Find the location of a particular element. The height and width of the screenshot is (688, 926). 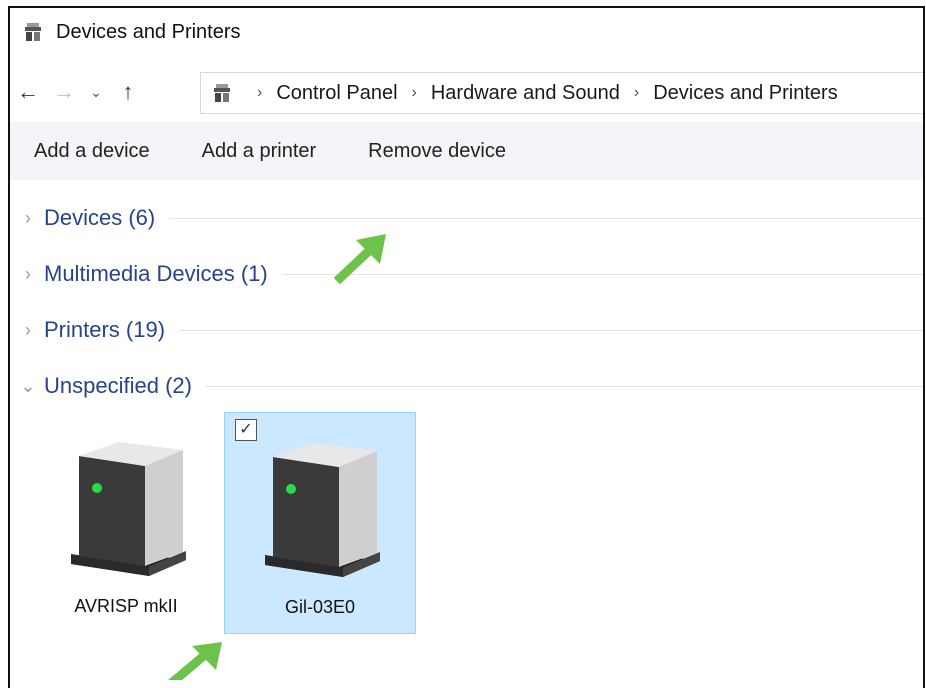

remove-device-button: Remove device is located at coordinates (437, 151).